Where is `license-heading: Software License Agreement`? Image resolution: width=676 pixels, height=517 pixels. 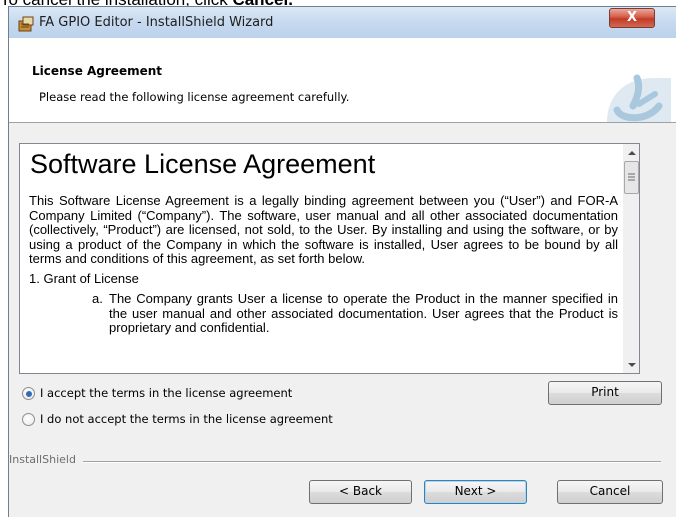
license-heading: Software License Agreement is located at coordinates (203, 164).